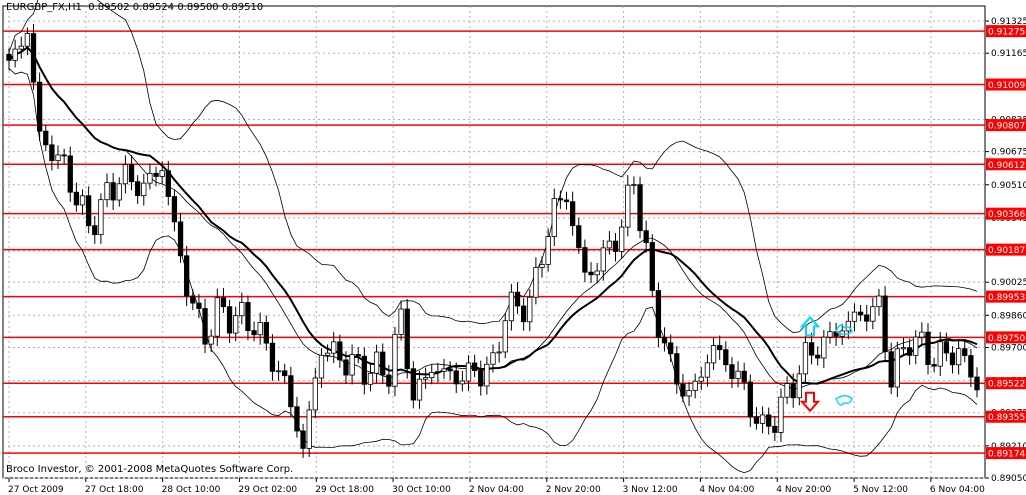  What do you see at coordinates (1006, 166) in the screenshot?
I see `level-label: 0.90612` at bounding box center [1006, 166].